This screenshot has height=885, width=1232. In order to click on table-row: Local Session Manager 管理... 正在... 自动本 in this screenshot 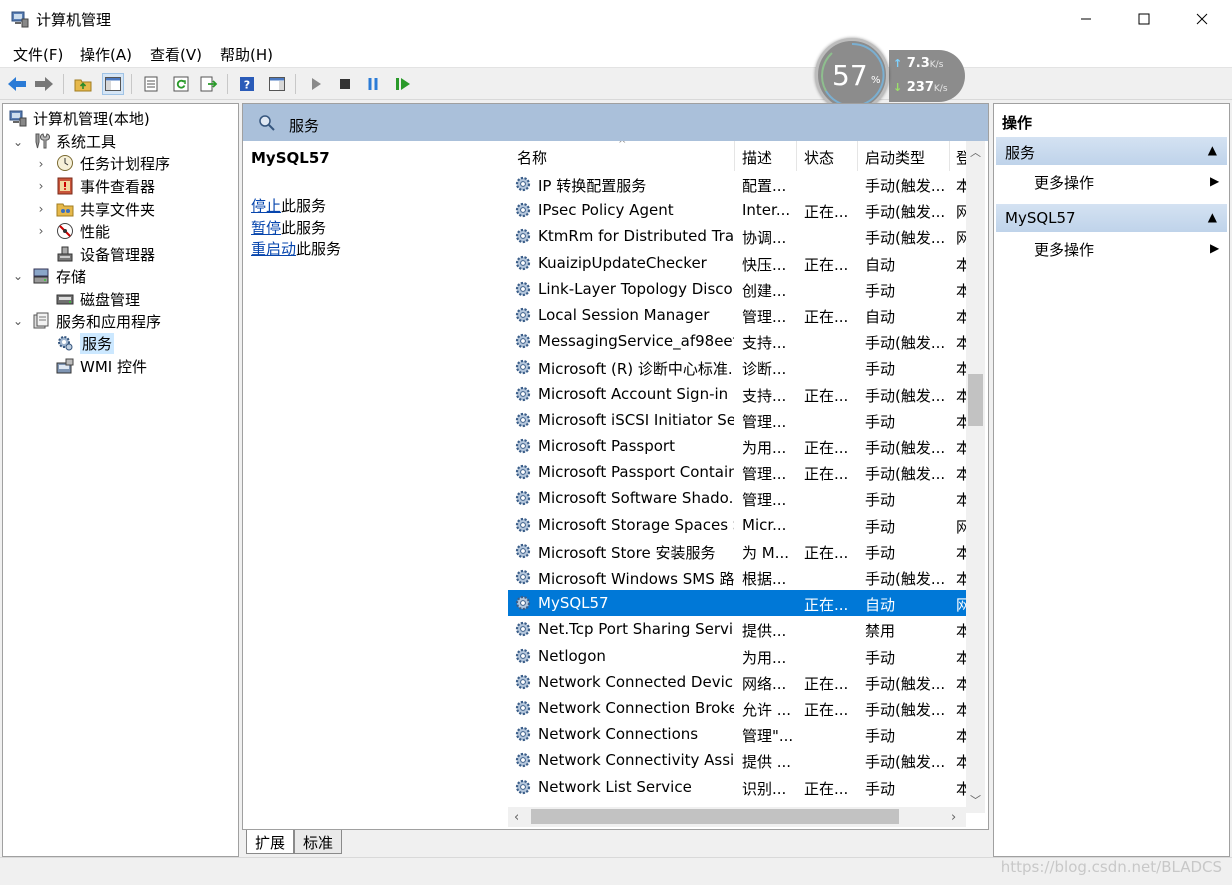, I will do `click(738, 315)`.